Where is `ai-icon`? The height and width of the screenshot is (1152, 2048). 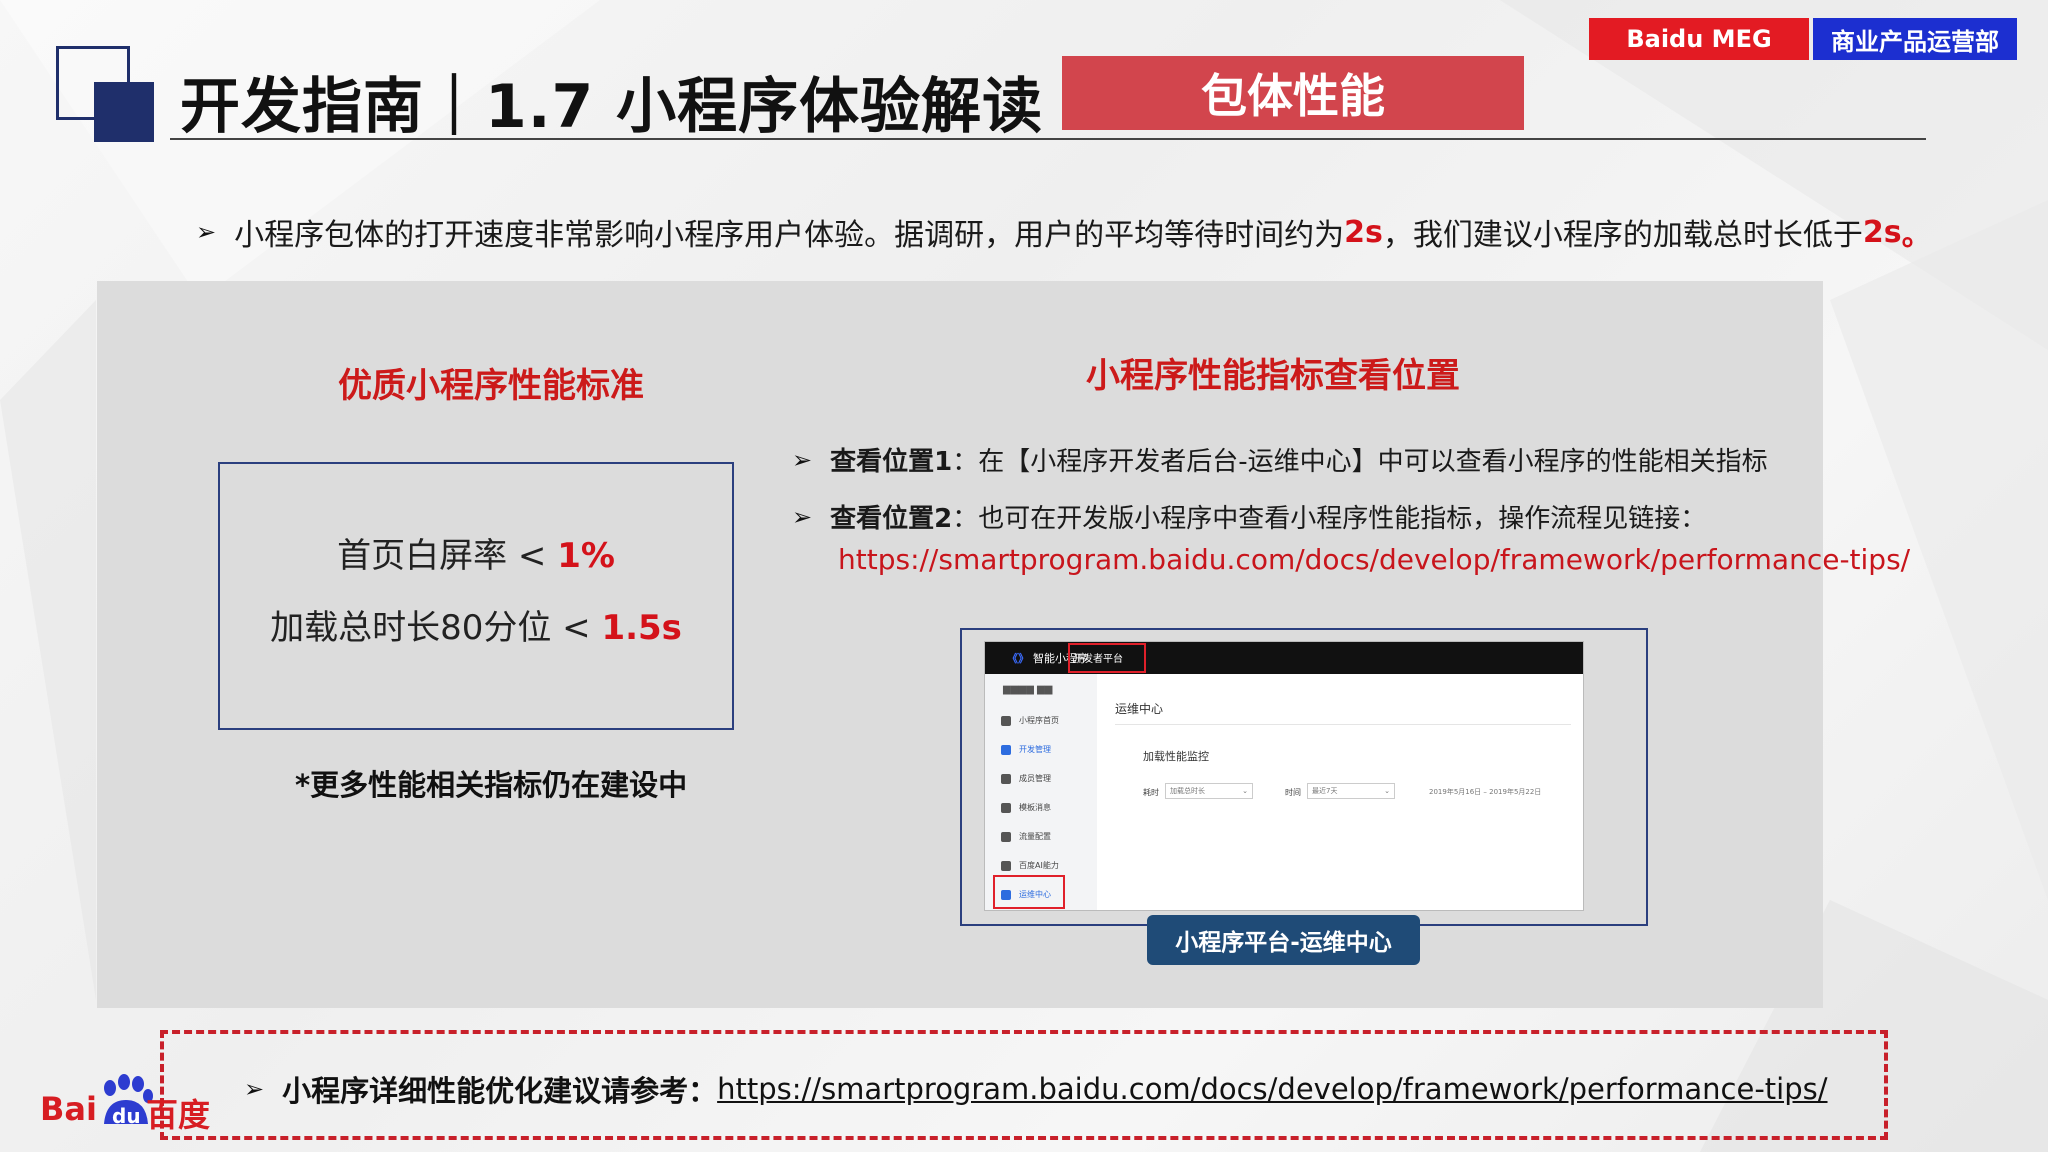 ai-icon is located at coordinates (1006, 865).